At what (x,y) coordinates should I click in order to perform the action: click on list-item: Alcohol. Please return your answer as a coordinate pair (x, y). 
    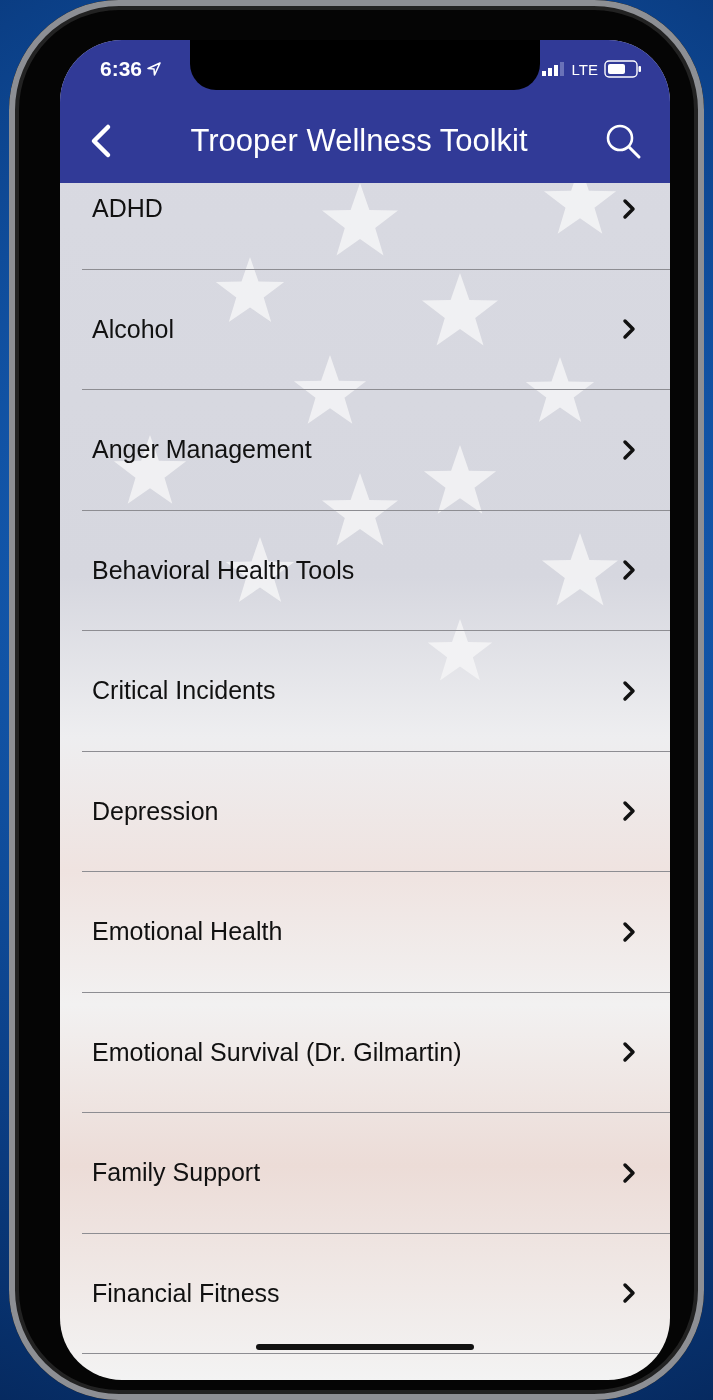
    Looking at the image, I should click on (376, 329).